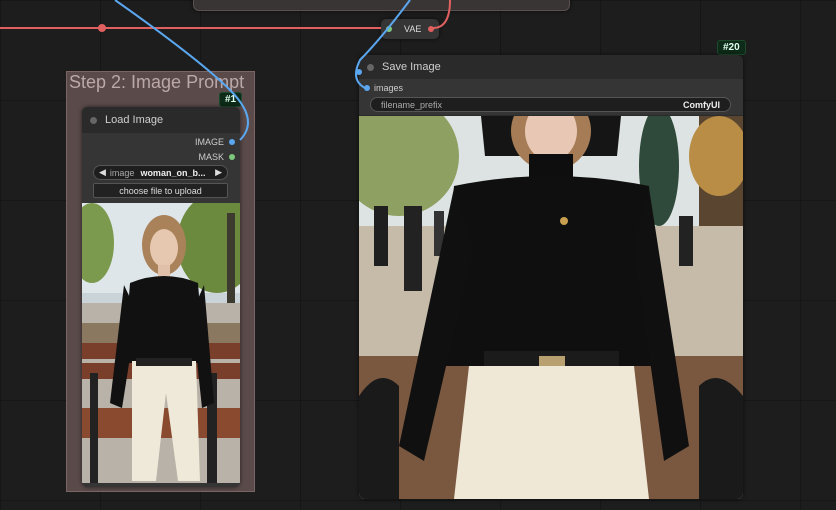  What do you see at coordinates (122, 172) in the screenshot?
I see `image-widget-label: image` at bounding box center [122, 172].